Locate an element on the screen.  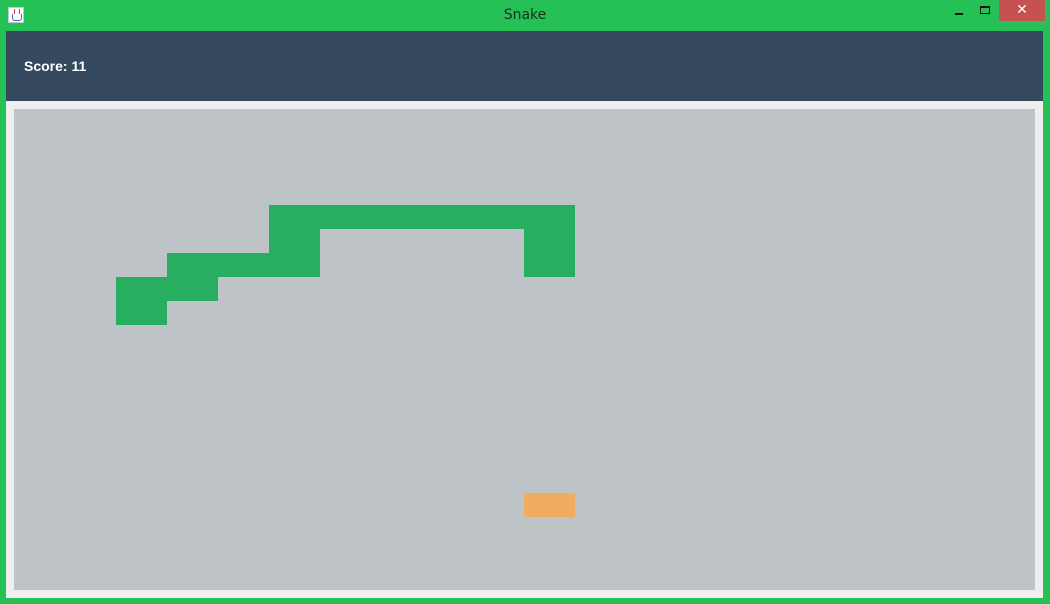
close-button: ✕ is located at coordinates (1022, 10).